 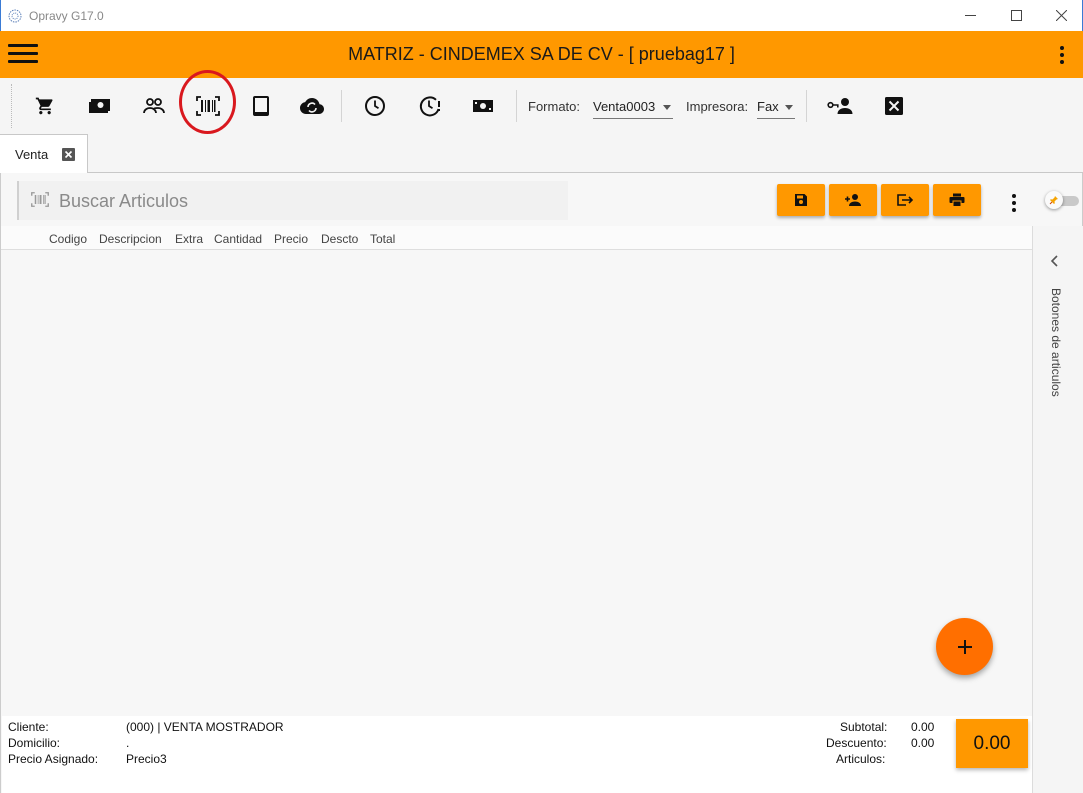 What do you see at coordinates (864, 727) in the screenshot?
I see `subtotal-label: Subtotal:` at bounding box center [864, 727].